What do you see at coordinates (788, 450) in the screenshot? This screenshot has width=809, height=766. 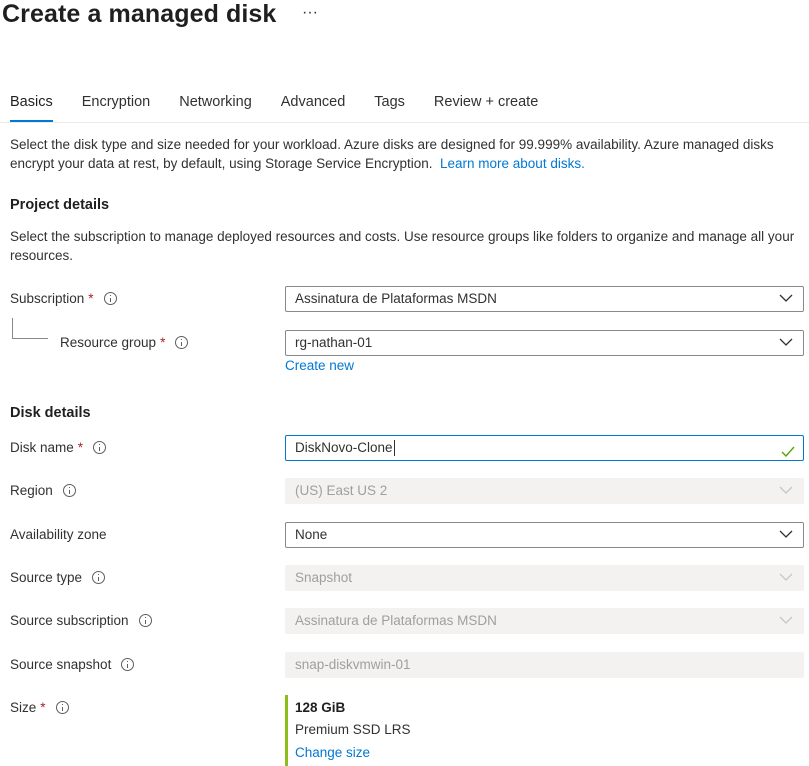 I see `checkmark-icon` at bounding box center [788, 450].